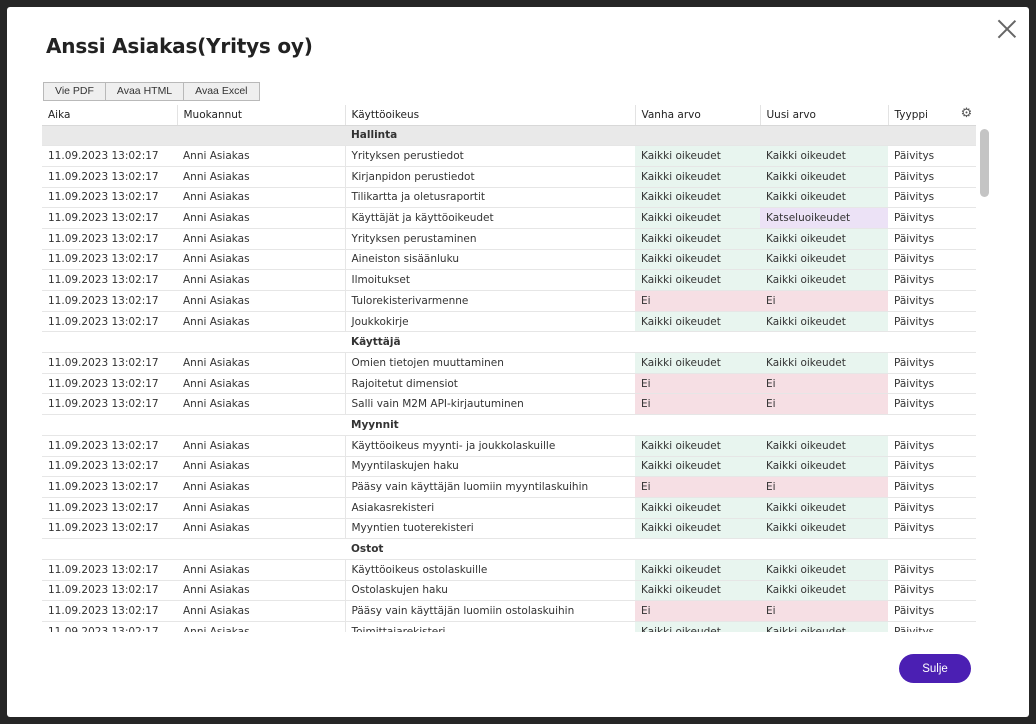 Image resolution: width=1036 pixels, height=724 pixels. Describe the element at coordinates (489, 384) in the screenshot. I see `cell-permission: Rajoitetut dimensiot` at that location.